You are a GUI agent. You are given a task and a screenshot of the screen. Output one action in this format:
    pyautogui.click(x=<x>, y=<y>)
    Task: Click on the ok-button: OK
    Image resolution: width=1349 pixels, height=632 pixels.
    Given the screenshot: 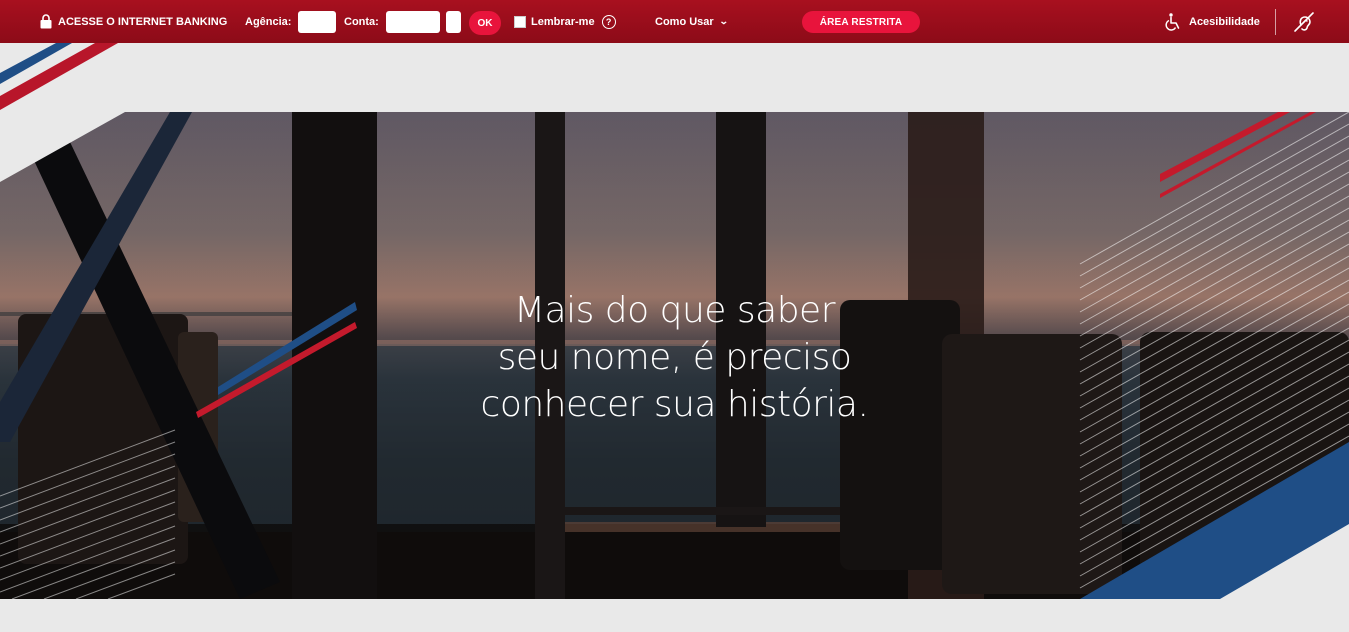 What is the action you would take?
    pyautogui.click(x=485, y=23)
    